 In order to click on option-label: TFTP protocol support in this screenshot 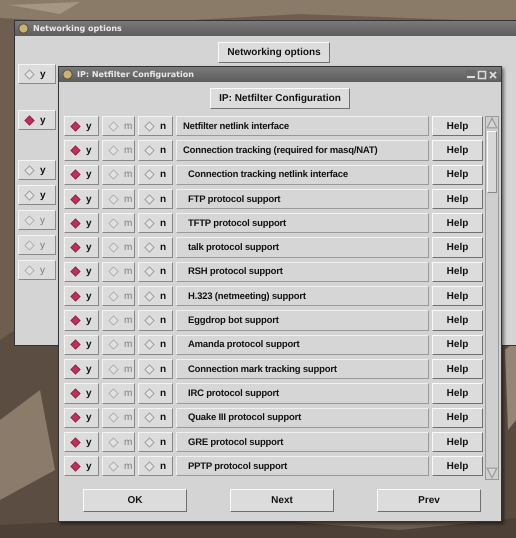, I will do `click(302, 223)`.